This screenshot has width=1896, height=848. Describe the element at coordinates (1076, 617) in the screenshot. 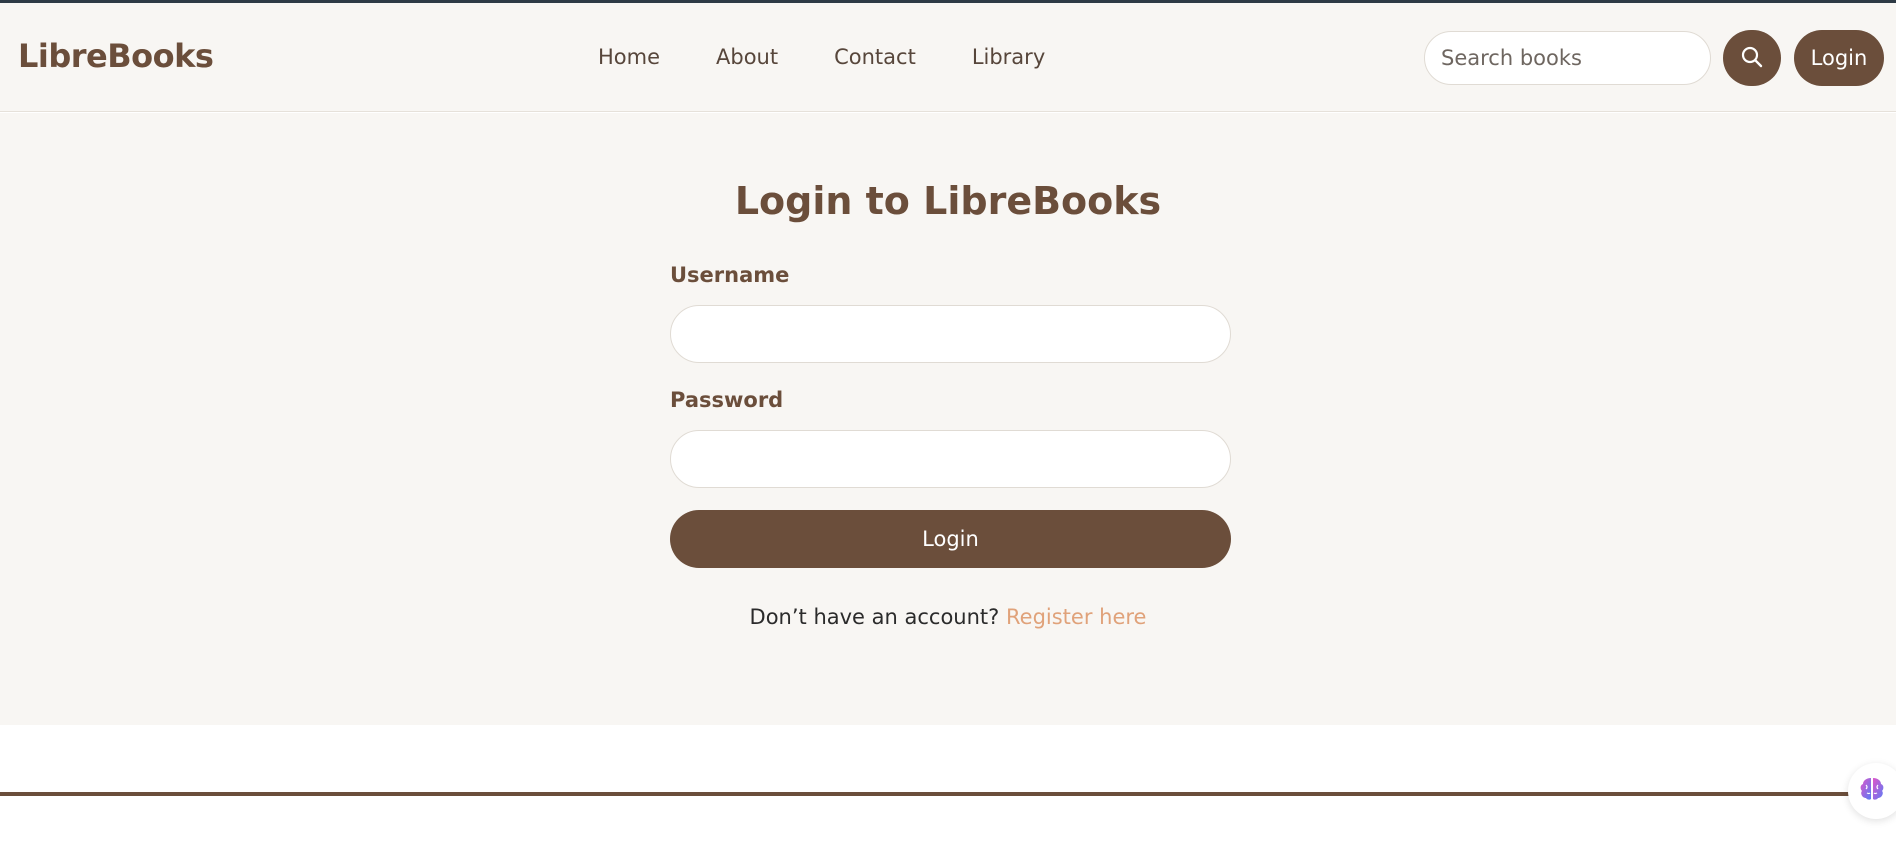

I see `register-link: Register here` at that location.